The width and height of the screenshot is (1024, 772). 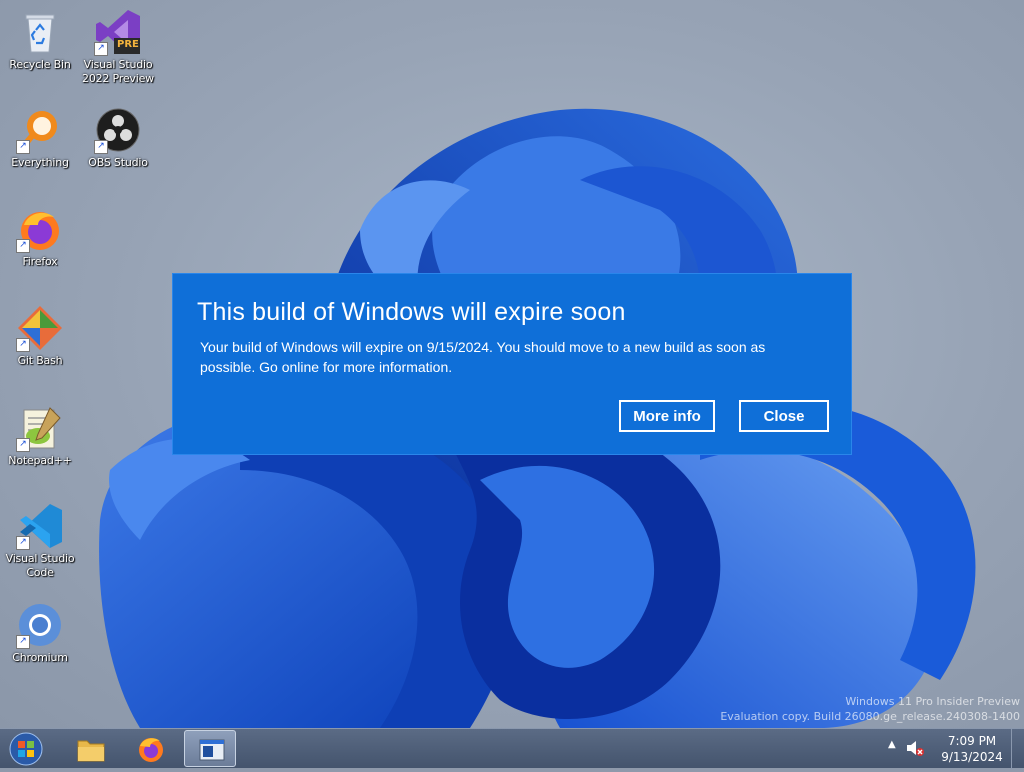 I want to click on show-hidden-icons-button: ▲, so click(x=892, y=744).